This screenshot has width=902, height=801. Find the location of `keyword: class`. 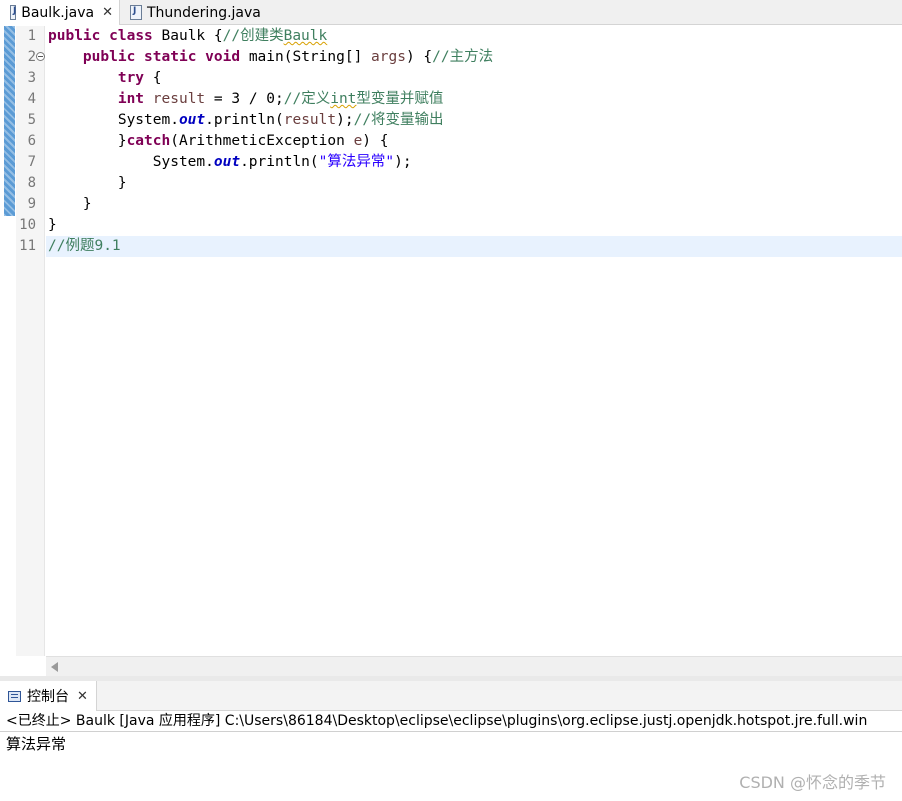

keyword: class is located at coordinates (131, 36).